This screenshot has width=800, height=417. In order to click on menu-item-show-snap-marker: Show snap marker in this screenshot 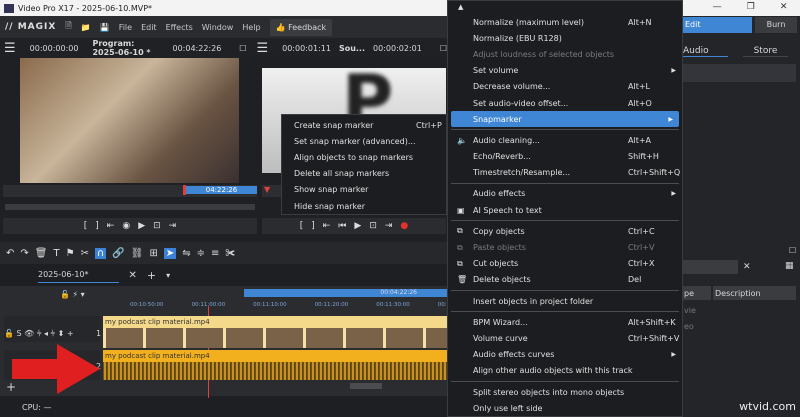, I will do `click(364, 190)`.